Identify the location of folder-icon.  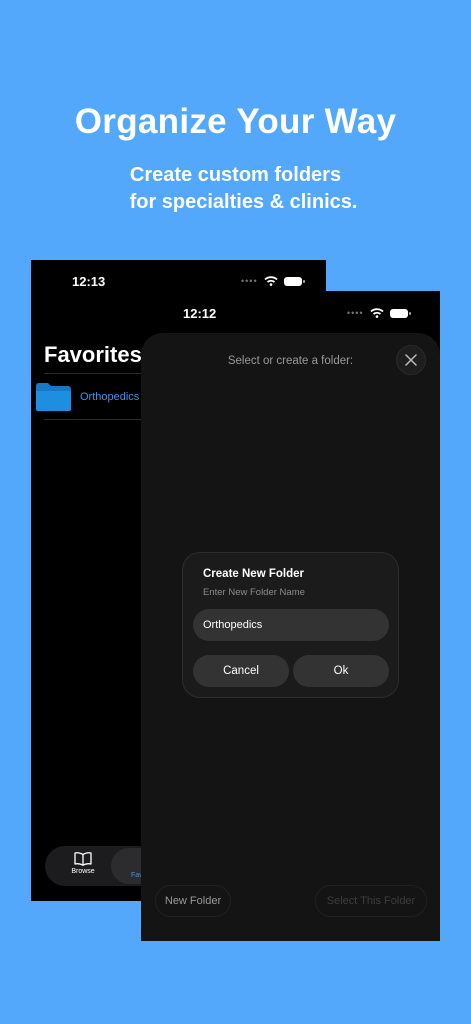
(53, 397).